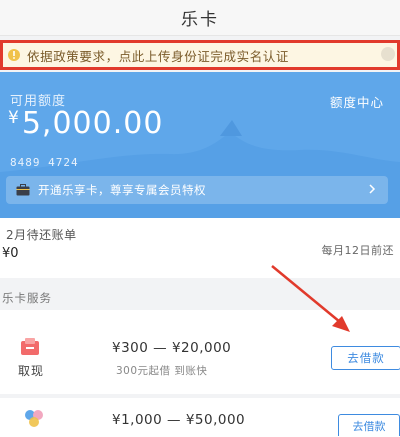 This screenshot has height=437, width=400. What do you see at coordinates (14, 118) in the screenshot?
I see `currency-symbol: ¥` at bounding box center [14, 118].